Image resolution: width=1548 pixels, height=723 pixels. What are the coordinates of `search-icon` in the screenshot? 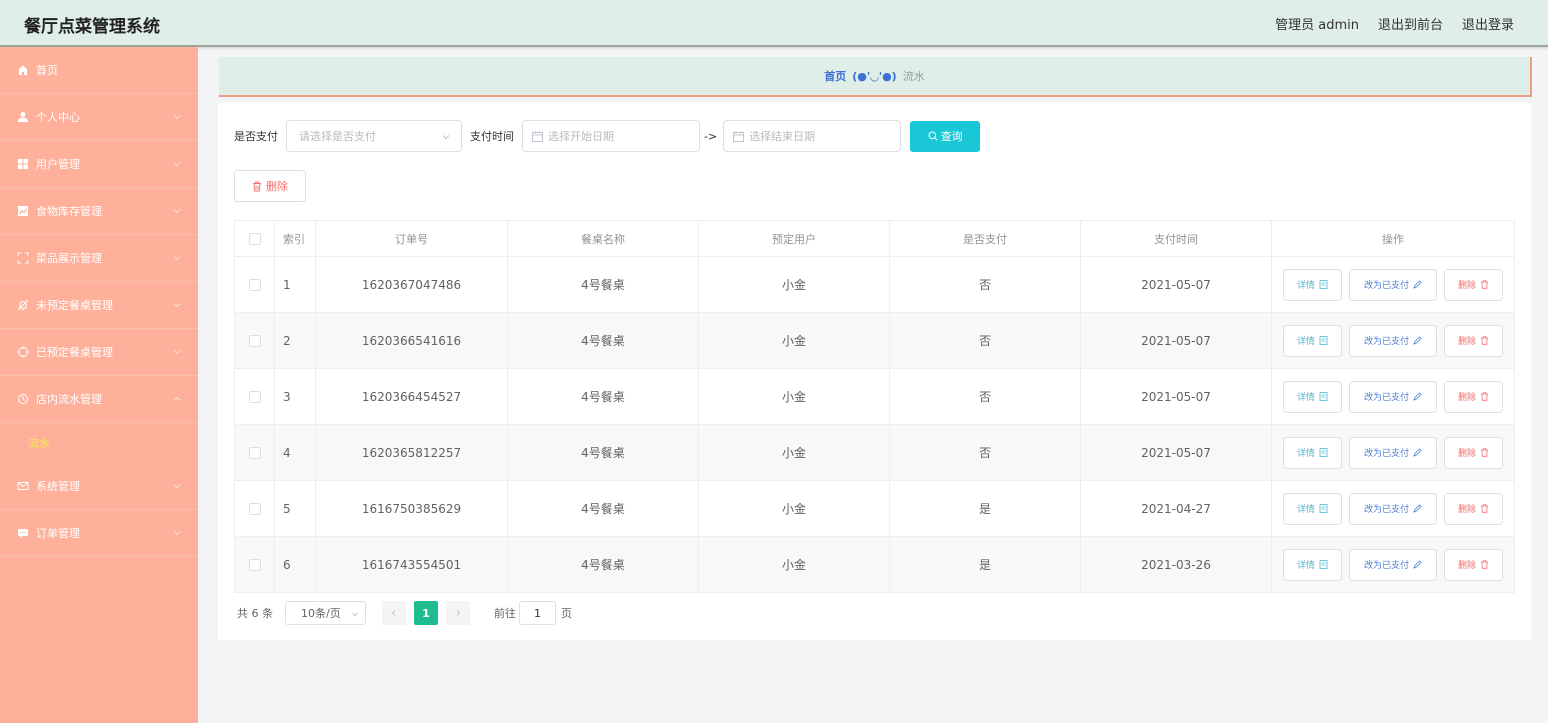 It's located at (933, 136).